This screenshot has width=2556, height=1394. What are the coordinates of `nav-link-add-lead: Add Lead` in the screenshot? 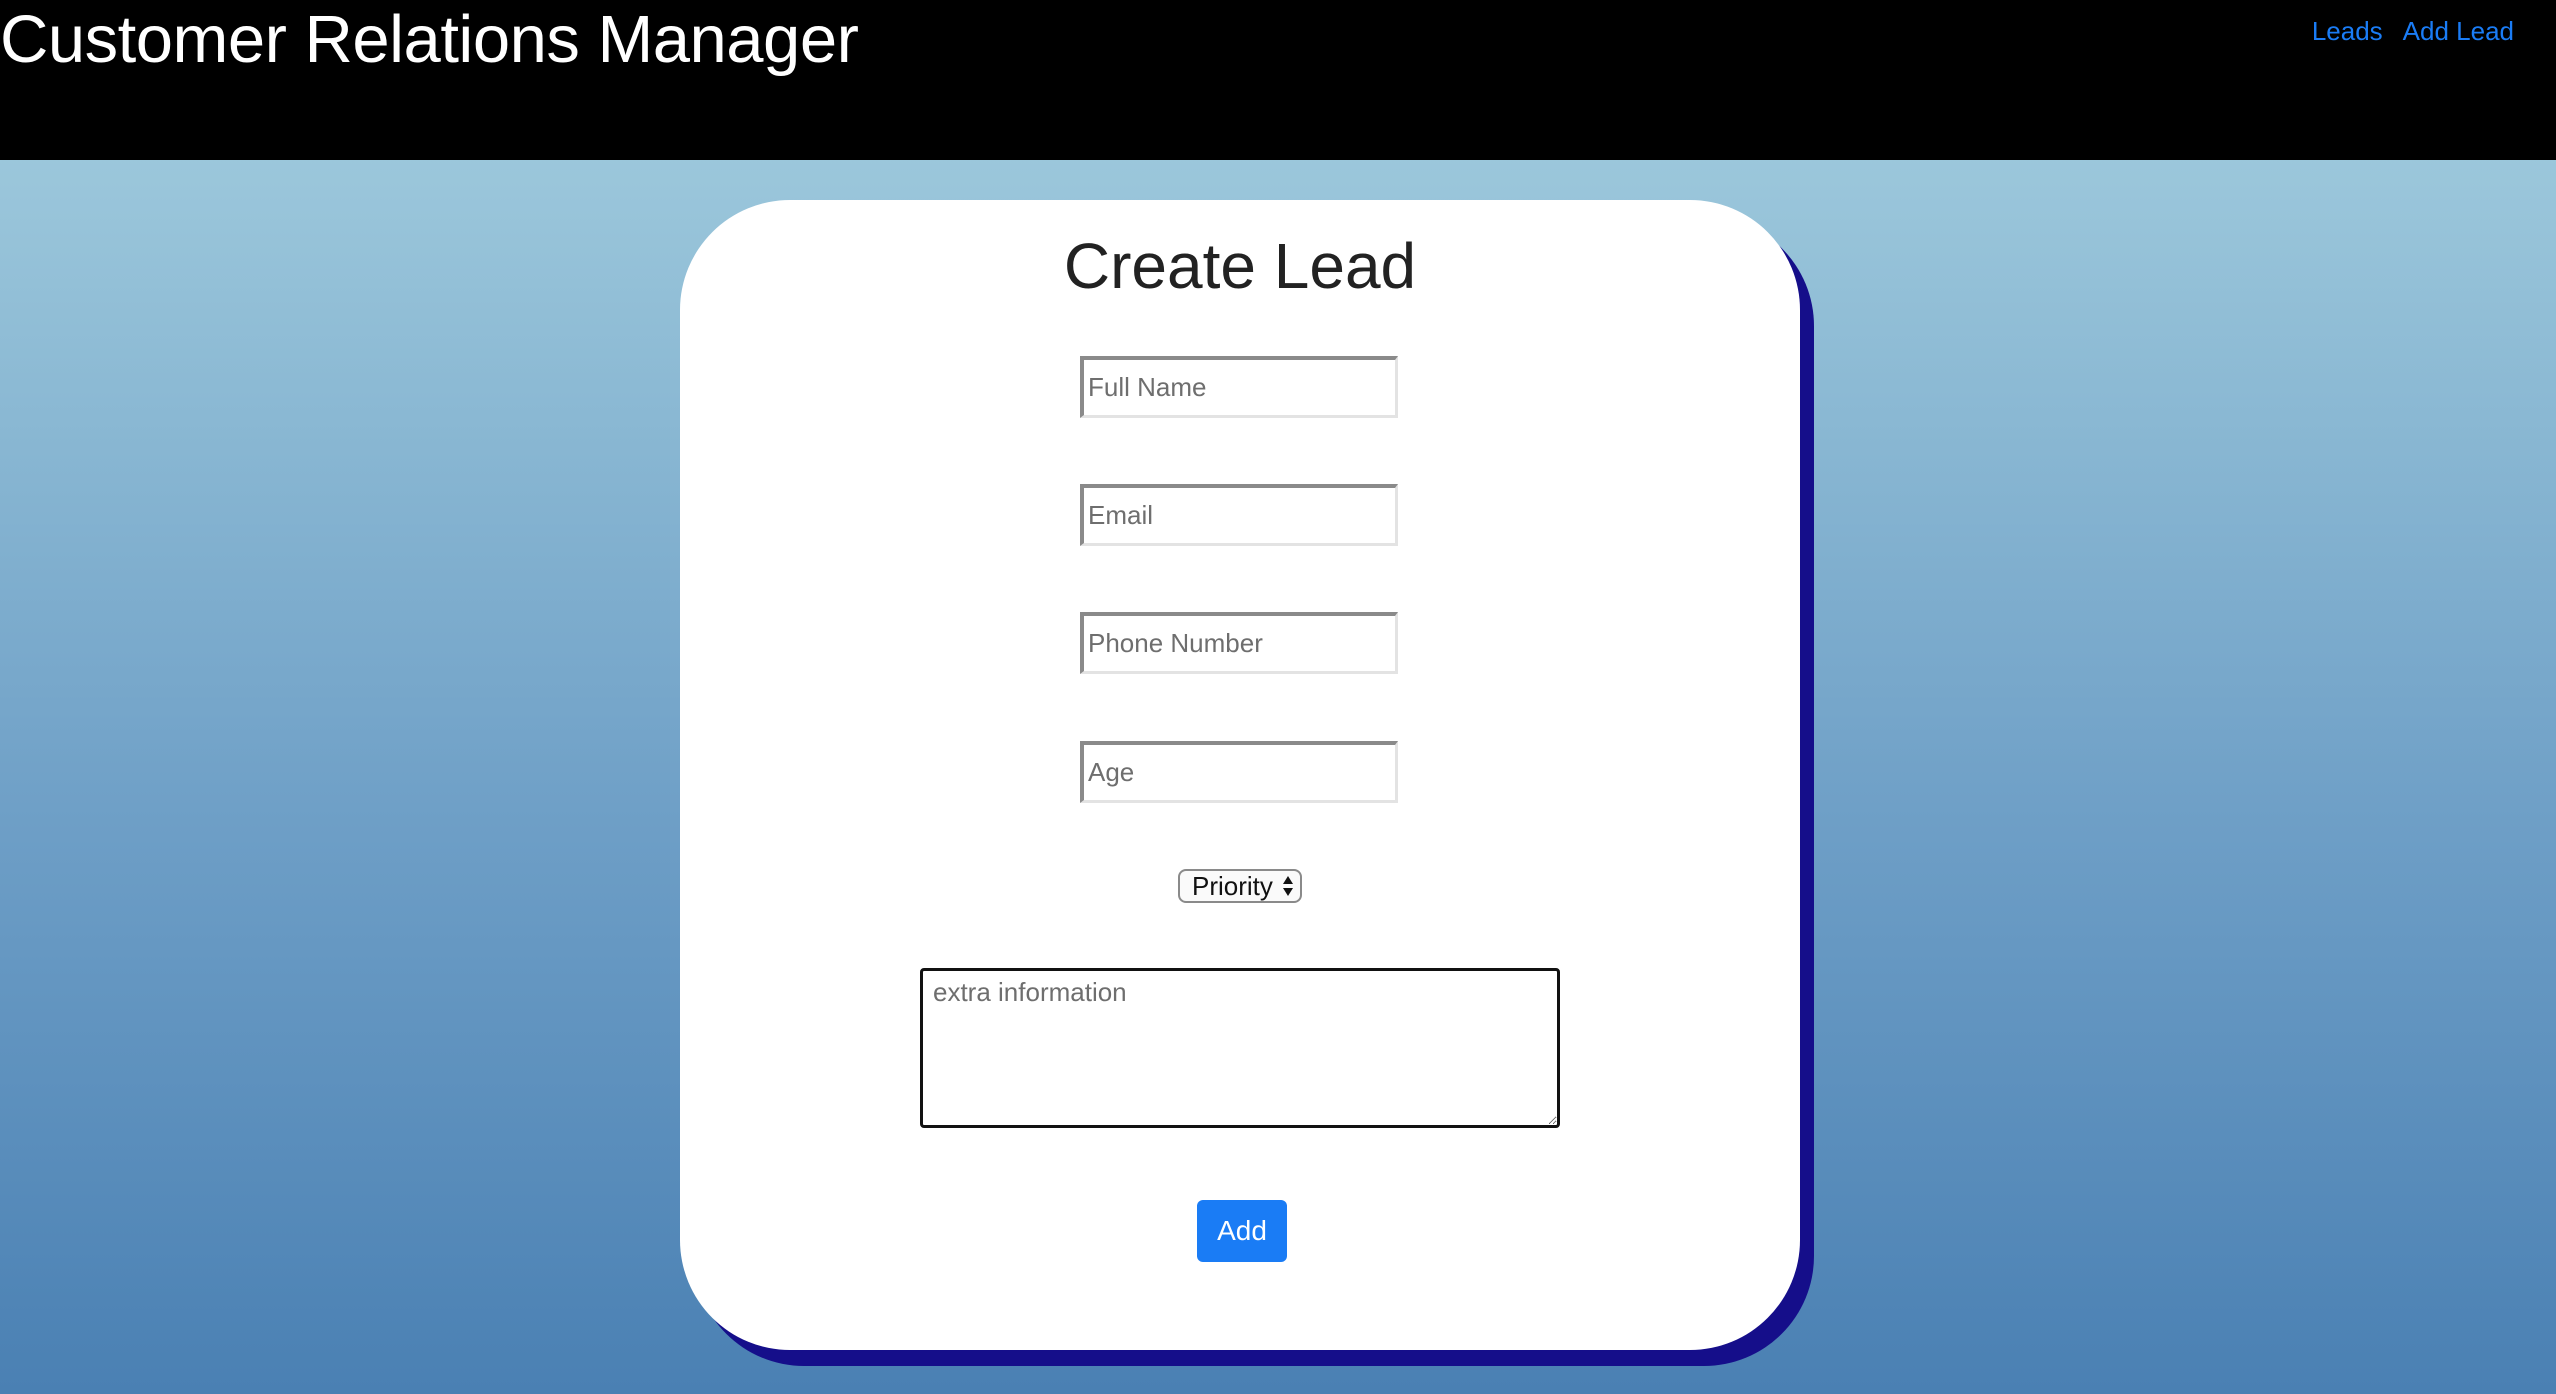 It's located at (2458, 31).